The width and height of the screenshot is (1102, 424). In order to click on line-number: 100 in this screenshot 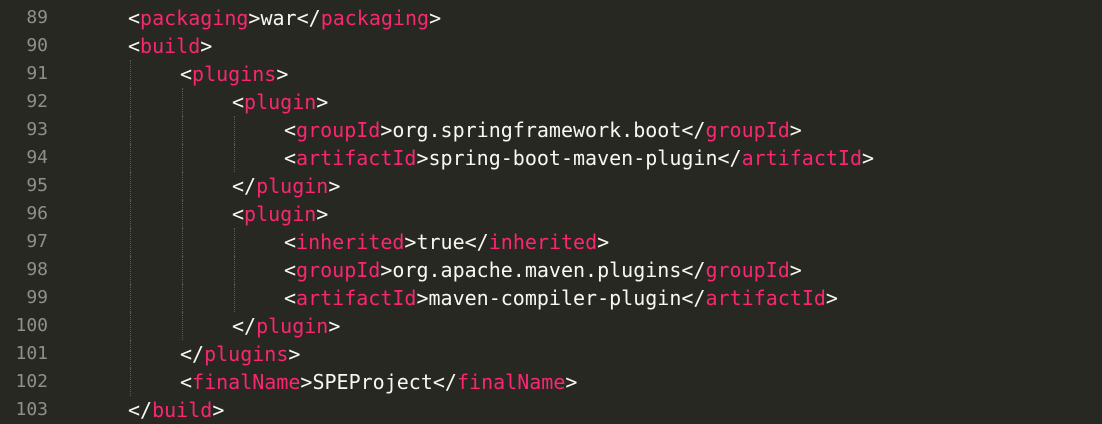, I will do `click(31, 325)`.